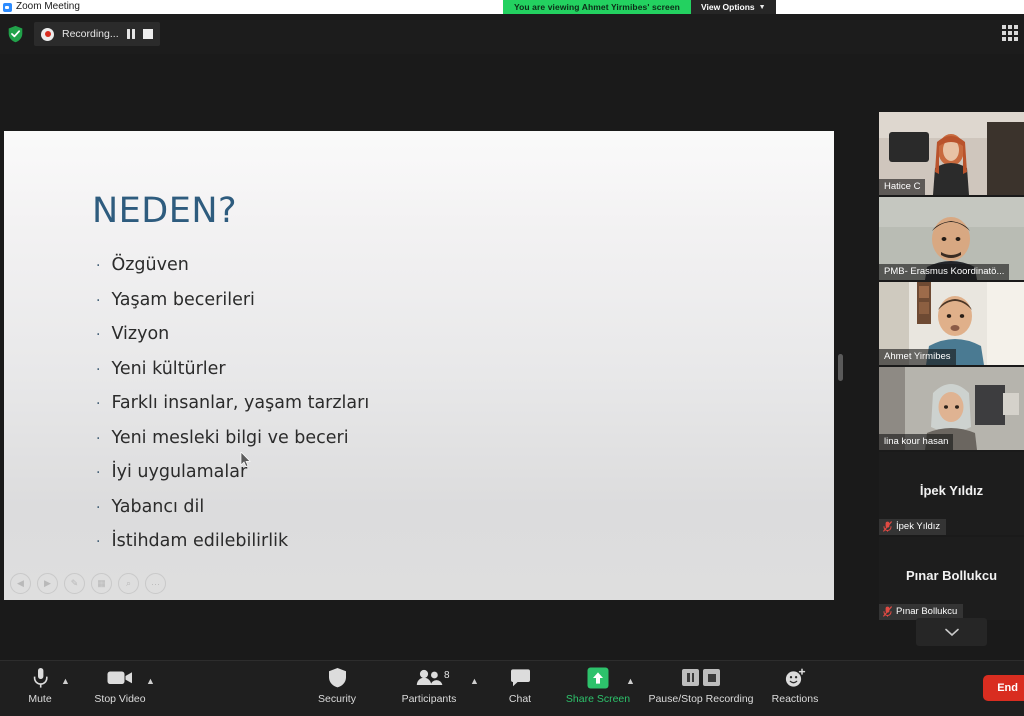 The image size is (1024, 716). Describe the element at coordinates (1010, 33) in the screenshot. I see `grid-icon` at that location.